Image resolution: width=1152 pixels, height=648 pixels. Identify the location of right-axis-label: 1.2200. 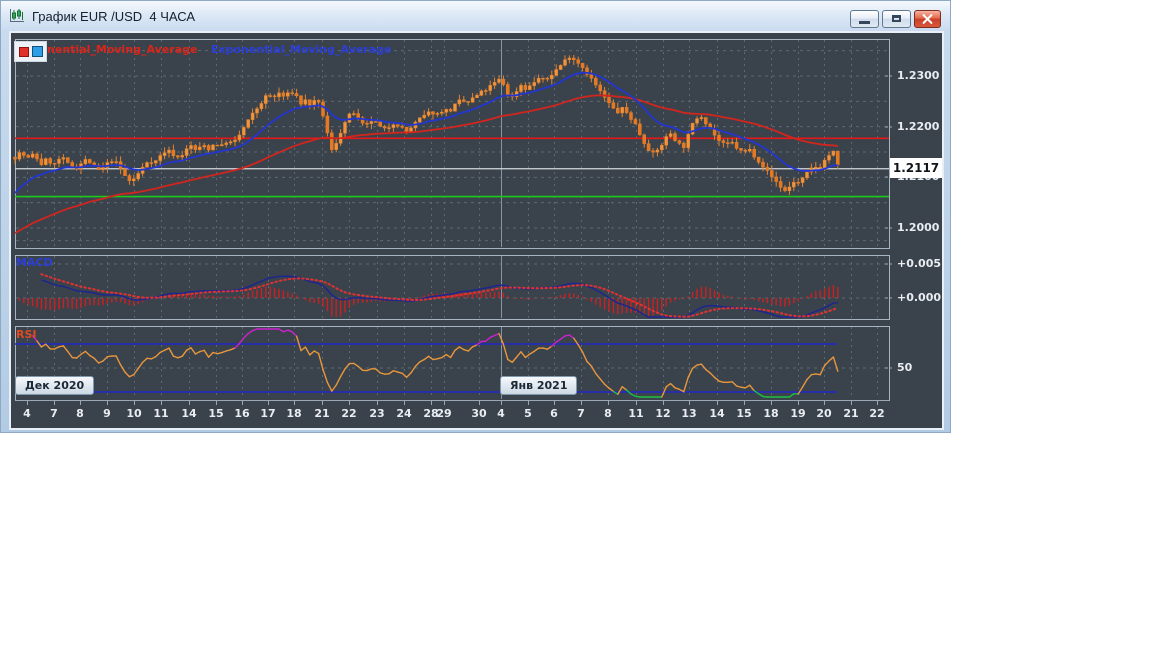
(918, 126).